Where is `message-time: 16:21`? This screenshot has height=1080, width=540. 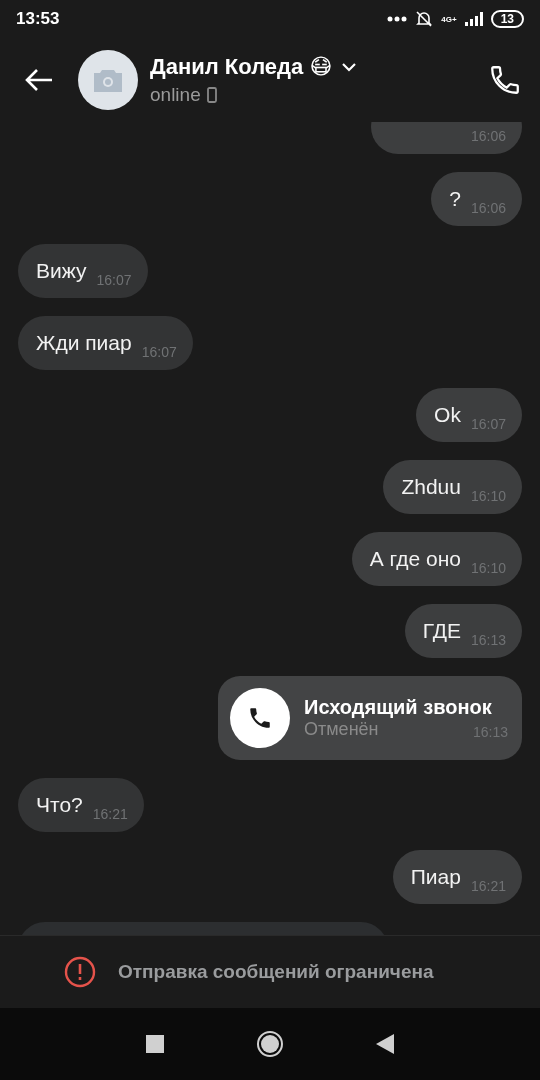 message-time: 16:21 is located at coordinates (110, 814).